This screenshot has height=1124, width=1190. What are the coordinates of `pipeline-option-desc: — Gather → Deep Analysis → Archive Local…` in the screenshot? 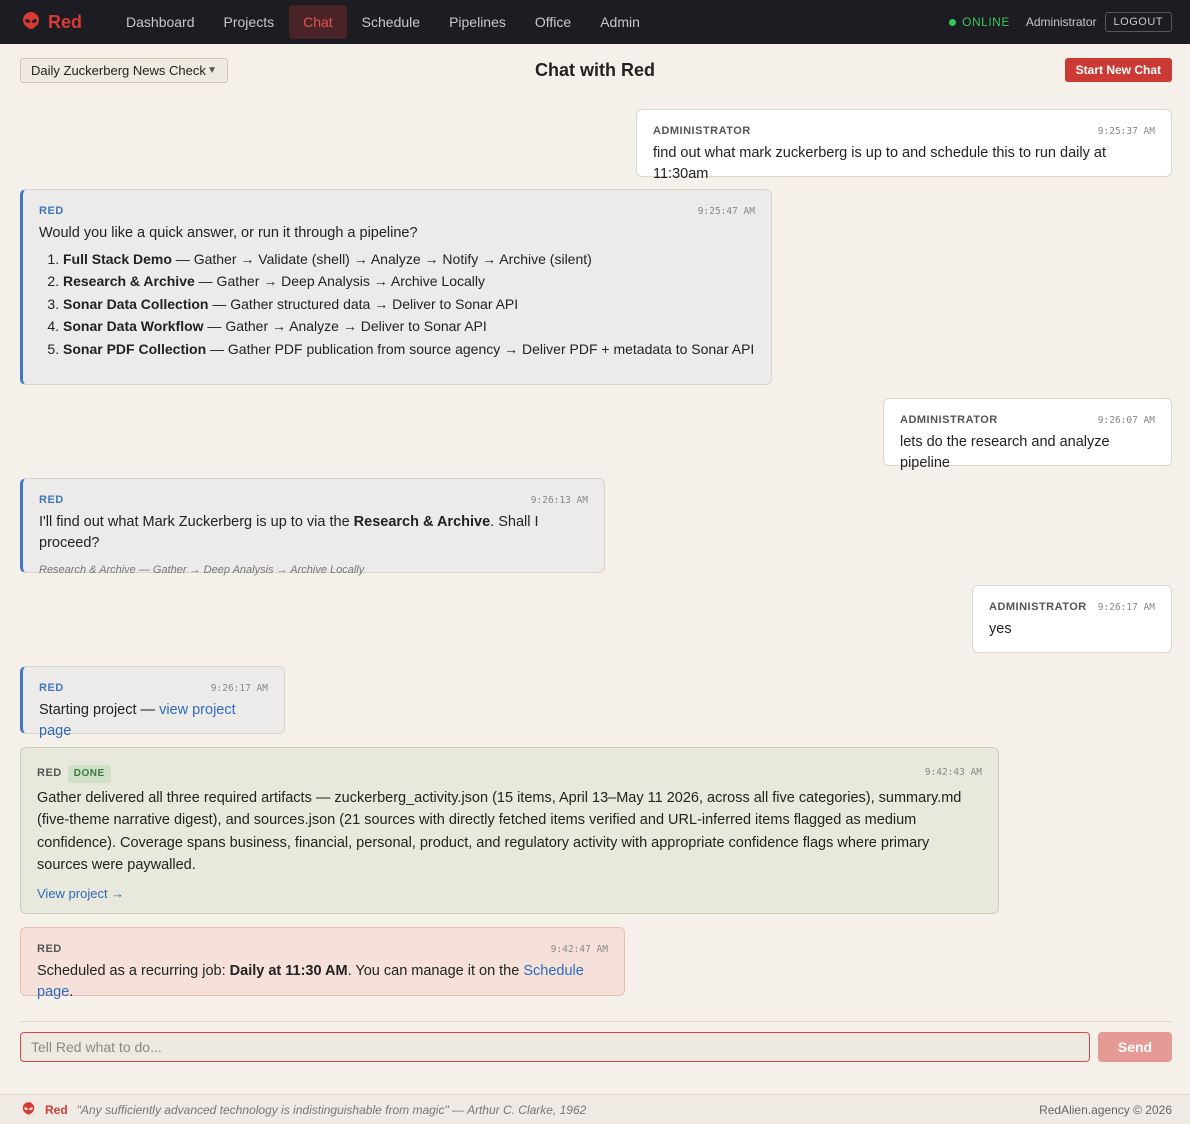 It's located at (340, 281).